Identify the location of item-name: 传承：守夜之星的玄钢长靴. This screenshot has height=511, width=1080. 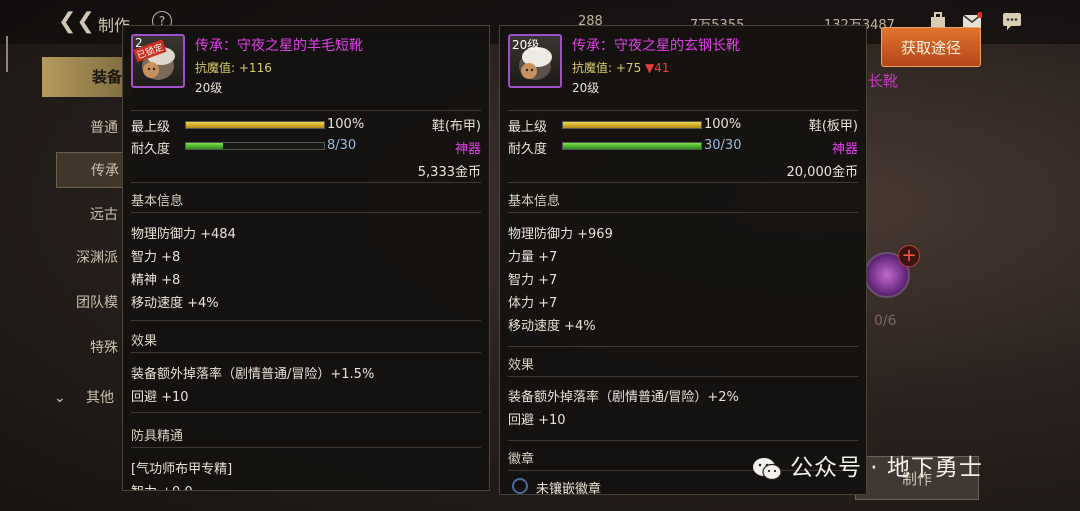
(656, 46).